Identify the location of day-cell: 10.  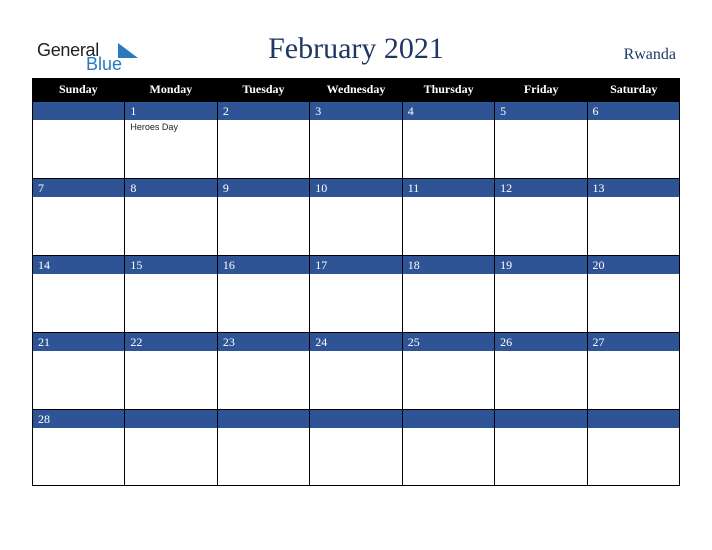
(355, 216).